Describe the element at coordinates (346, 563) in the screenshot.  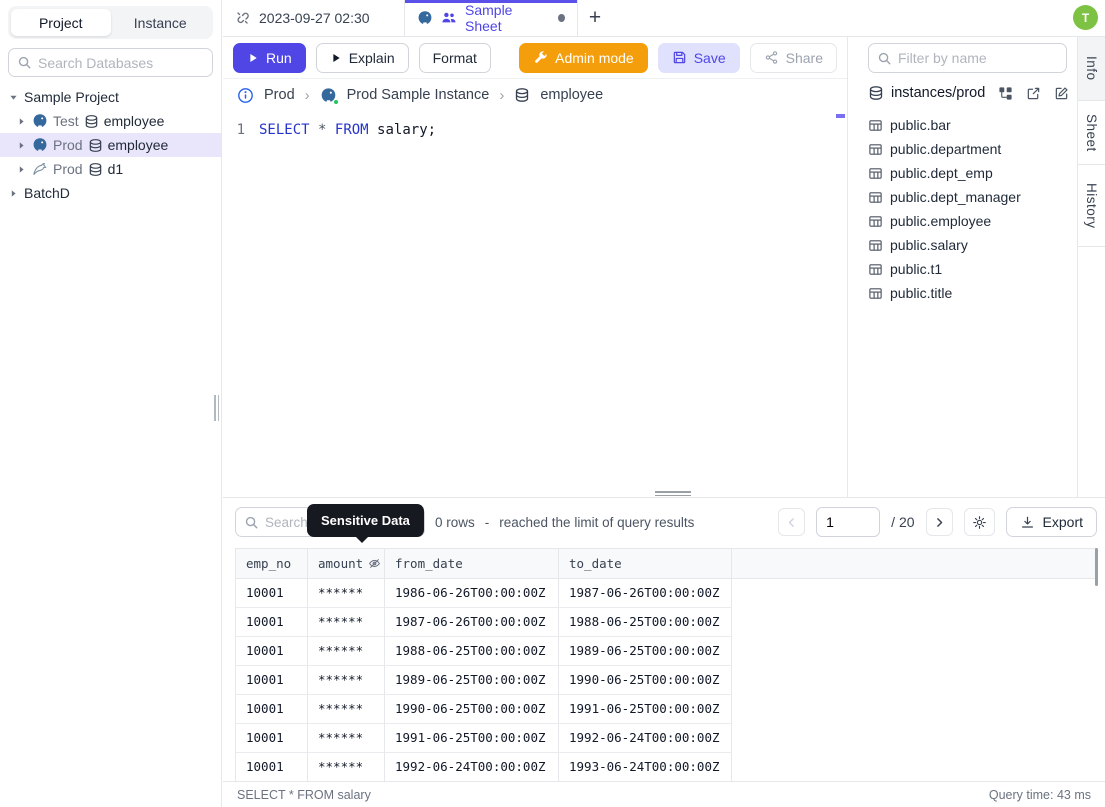
I see `column-header: amount` at that location.